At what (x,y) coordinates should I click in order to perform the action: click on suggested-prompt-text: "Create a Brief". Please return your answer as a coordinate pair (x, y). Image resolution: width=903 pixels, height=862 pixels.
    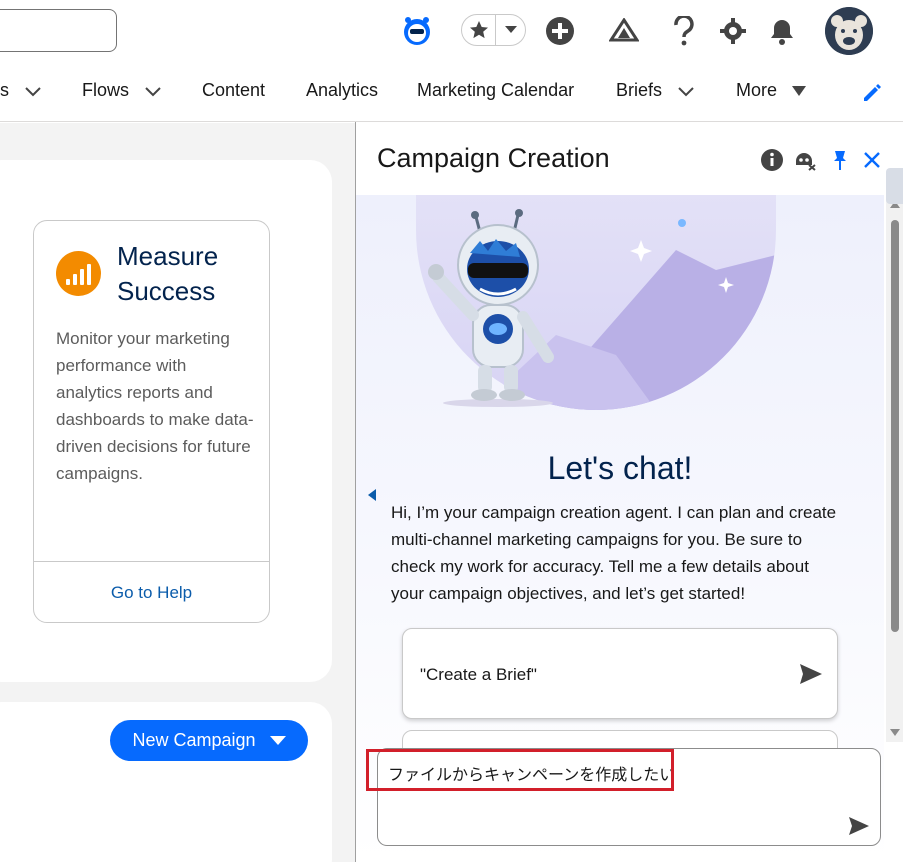
    Looking at the image, I should click on (478, 674).